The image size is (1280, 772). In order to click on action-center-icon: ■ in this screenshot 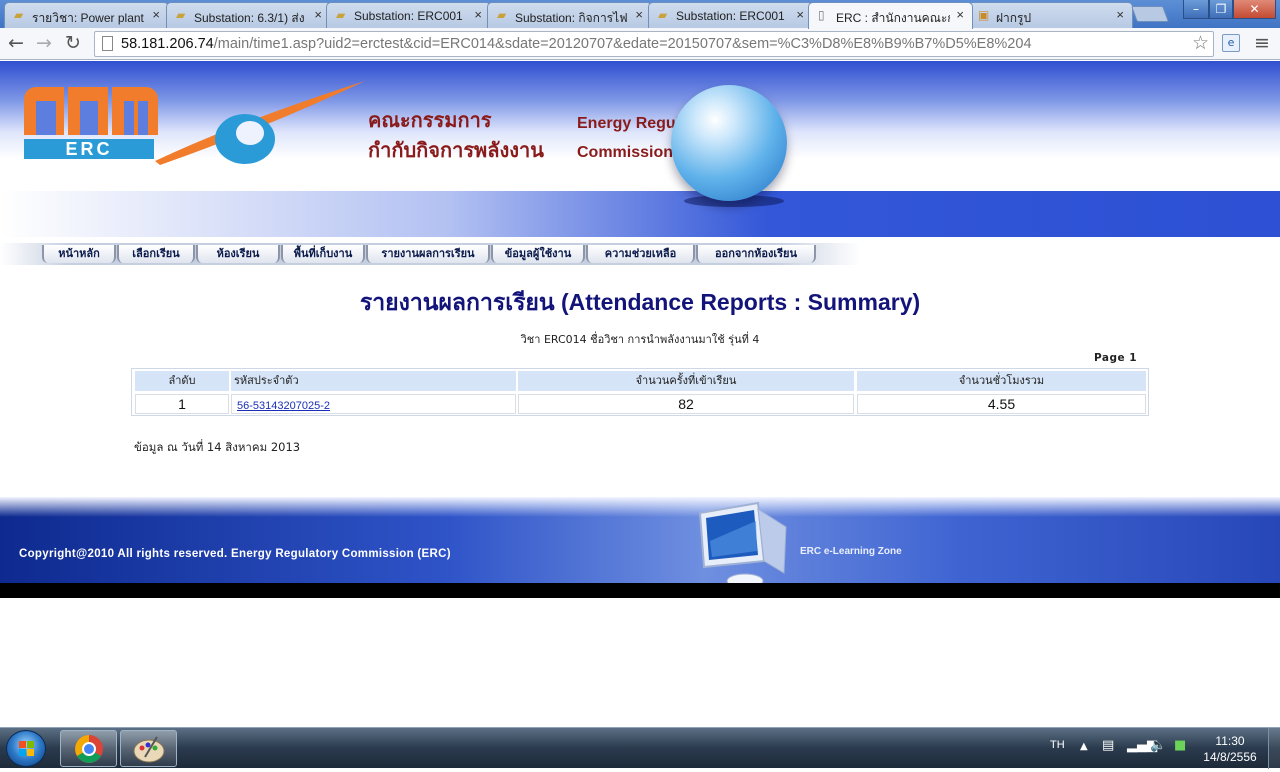, I will do `click(1180, 745)`.